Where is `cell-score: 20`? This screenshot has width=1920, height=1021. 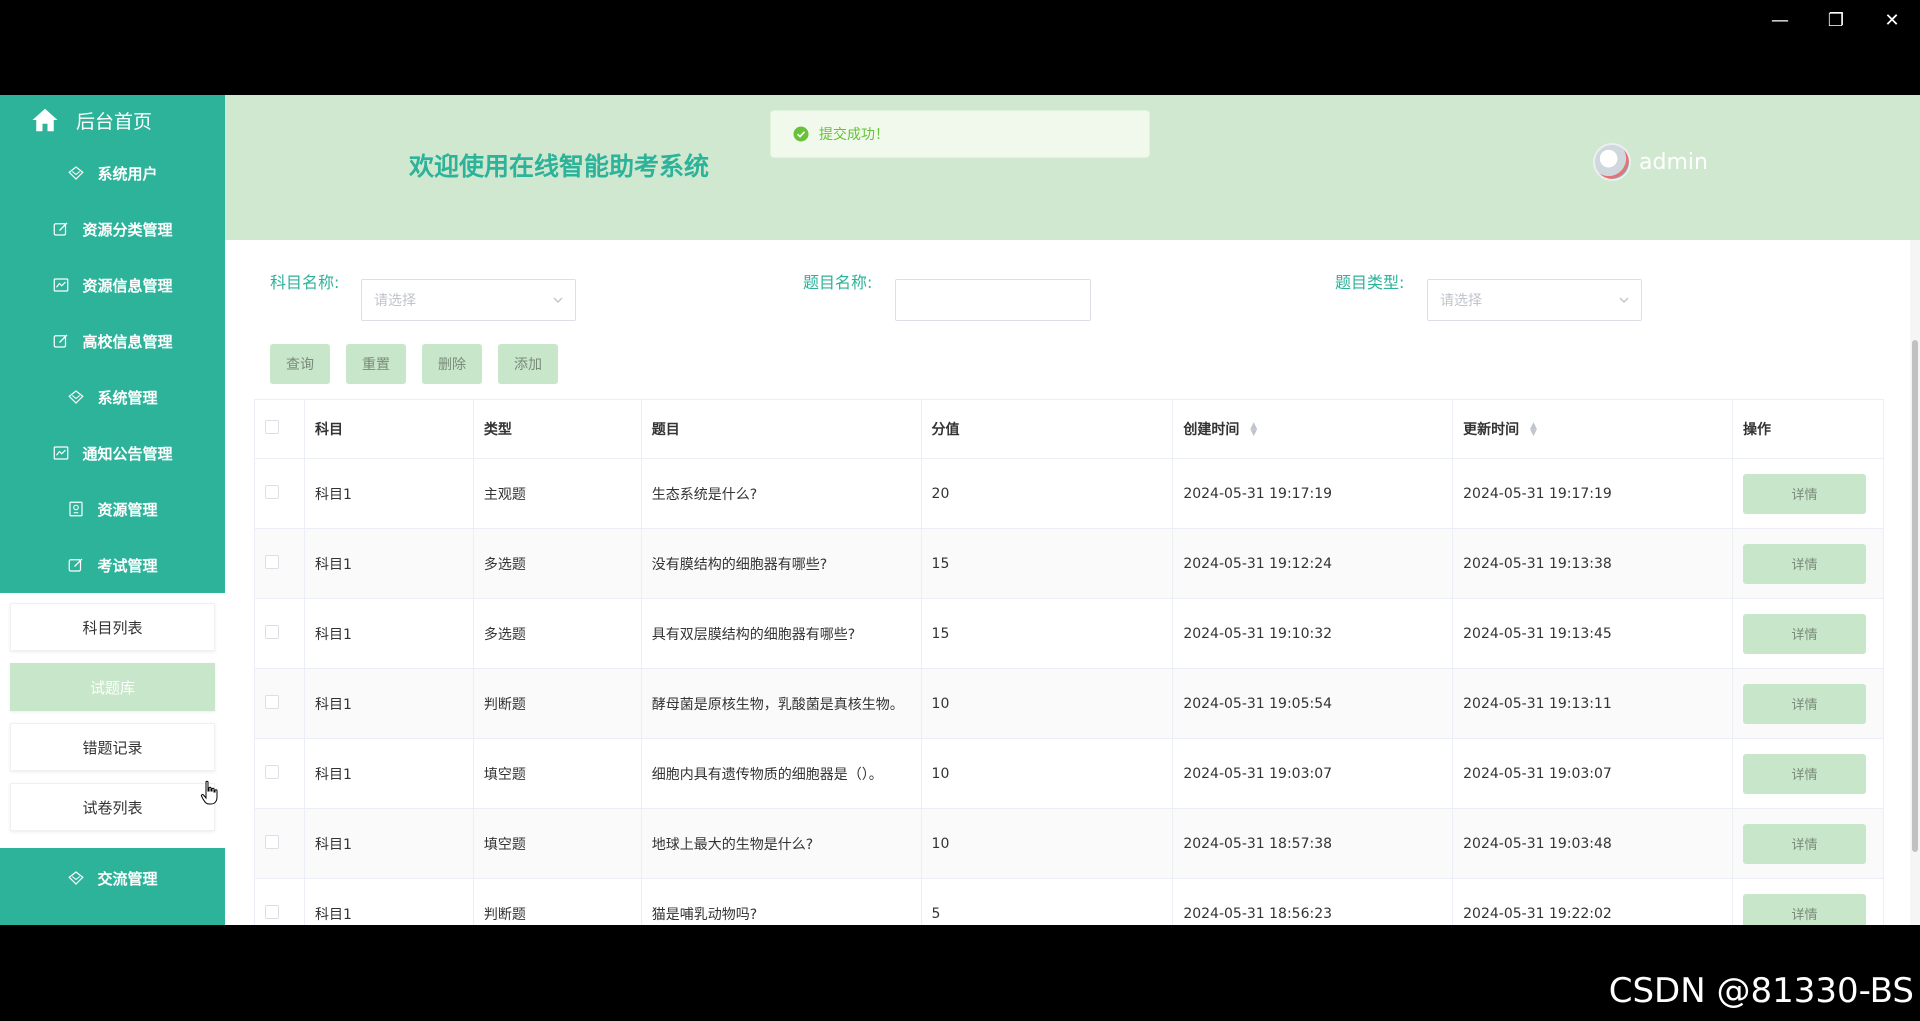 cell-score: 20 is located at coordinates (1047, 493).